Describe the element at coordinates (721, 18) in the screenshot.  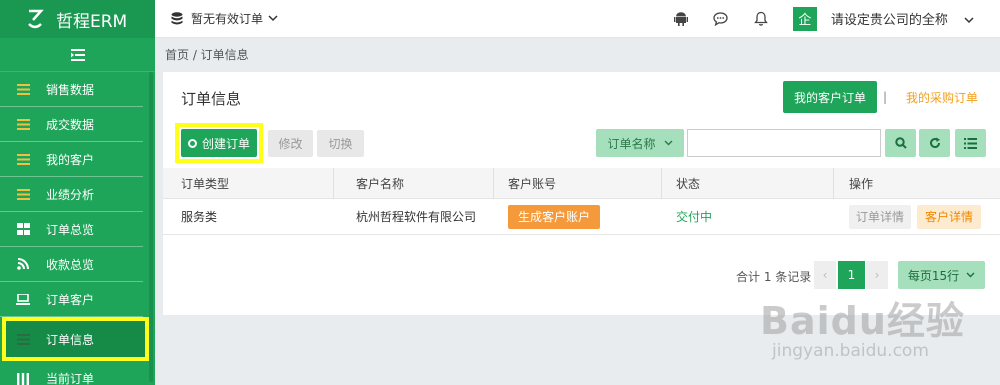
I see `chat-icon` at that location.